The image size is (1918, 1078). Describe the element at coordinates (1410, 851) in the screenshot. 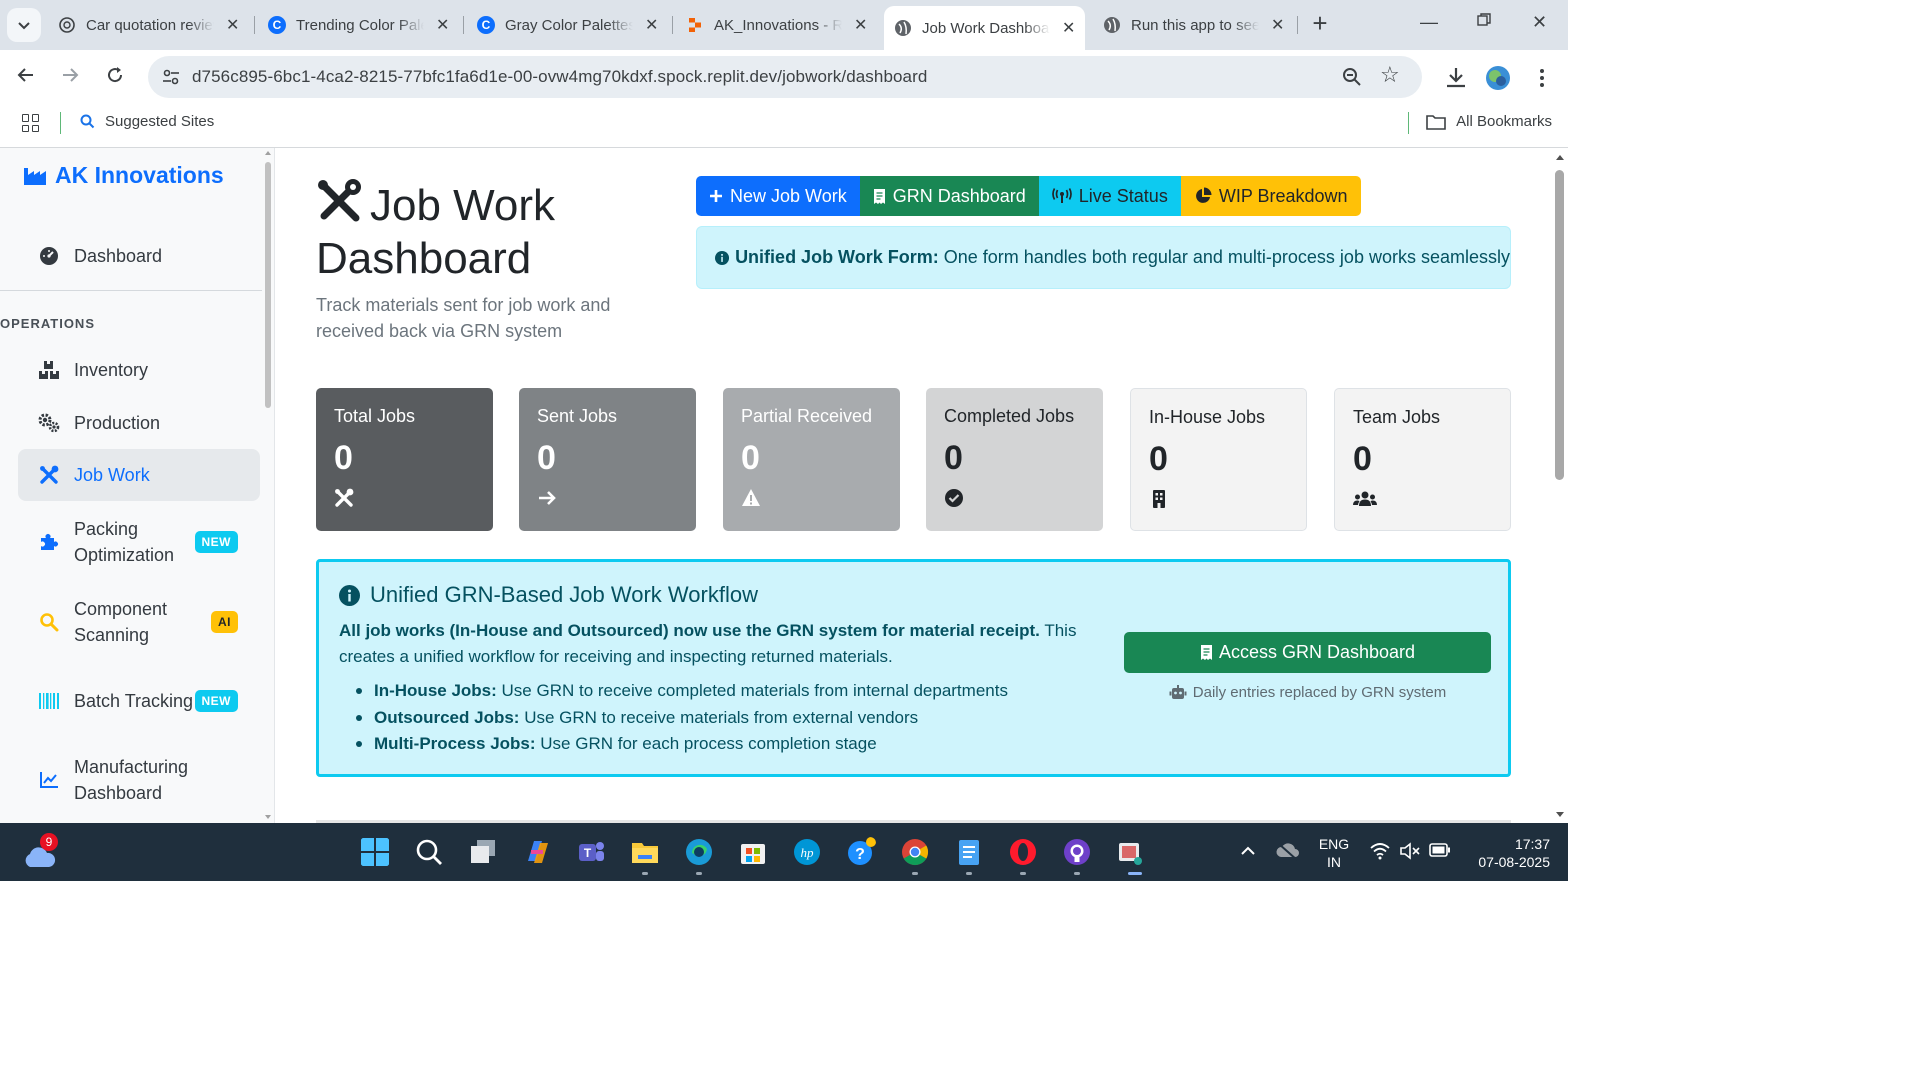

I see `speaker-muted-icon` at that location.